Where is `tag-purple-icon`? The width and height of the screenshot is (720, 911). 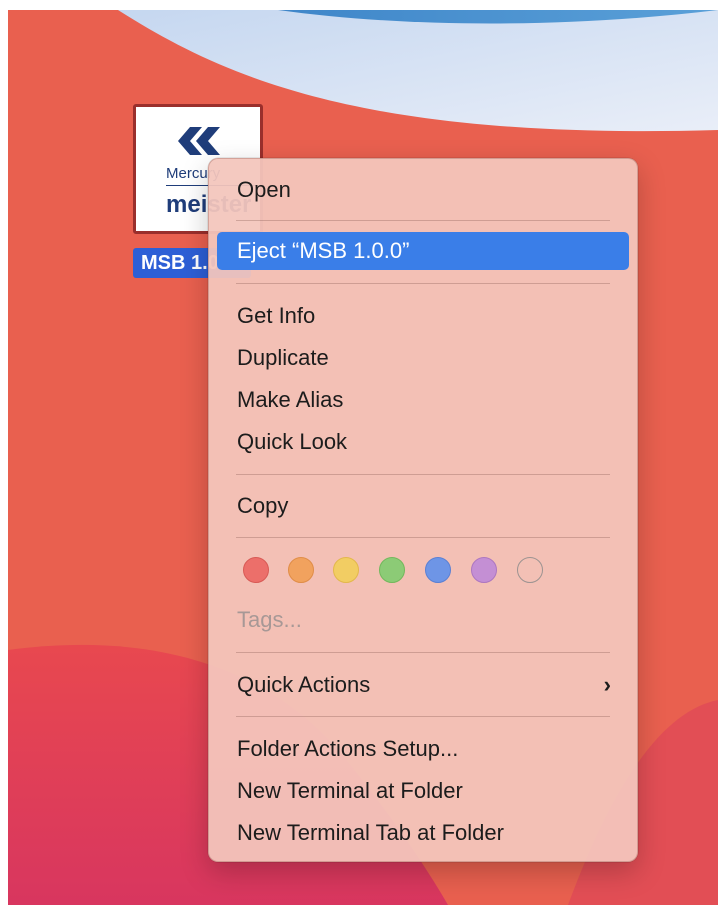 tag-purple-icon is located at coordinates (484, 570).